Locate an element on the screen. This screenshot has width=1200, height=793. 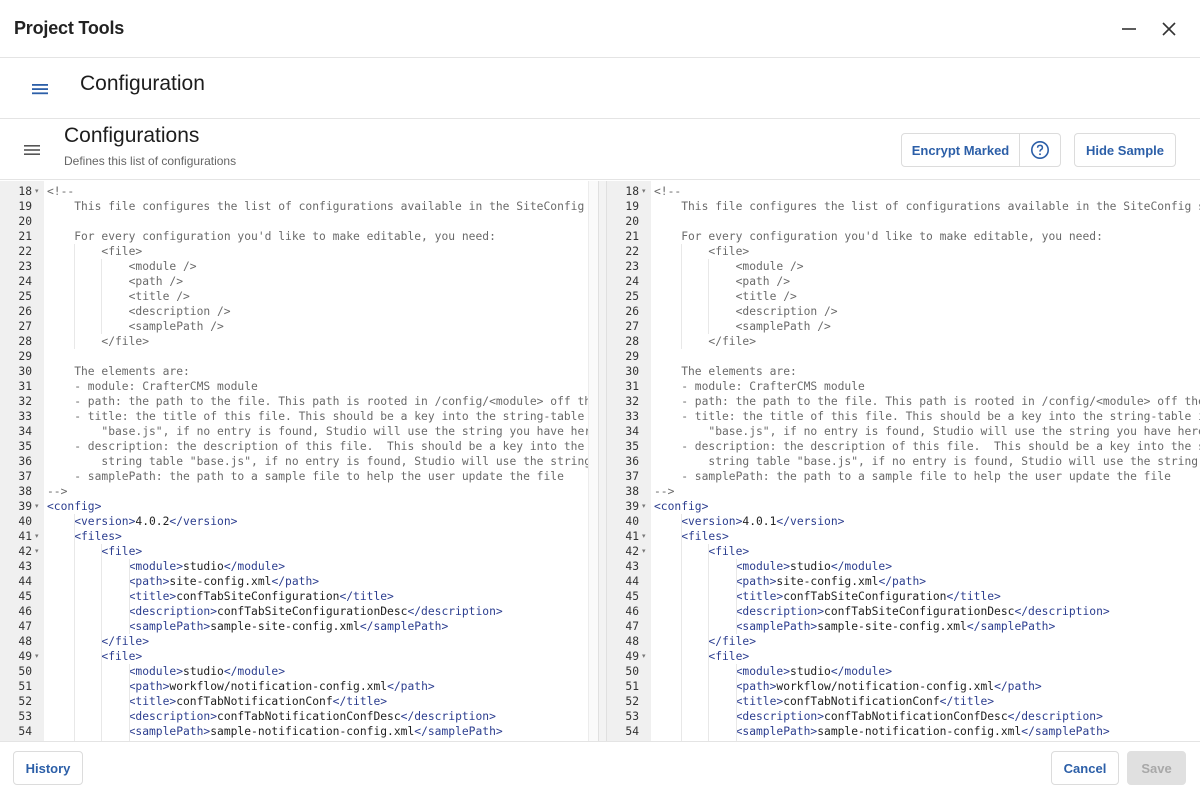
hide-sample-button: Hide Sample is located at coordinates (1125, 150).